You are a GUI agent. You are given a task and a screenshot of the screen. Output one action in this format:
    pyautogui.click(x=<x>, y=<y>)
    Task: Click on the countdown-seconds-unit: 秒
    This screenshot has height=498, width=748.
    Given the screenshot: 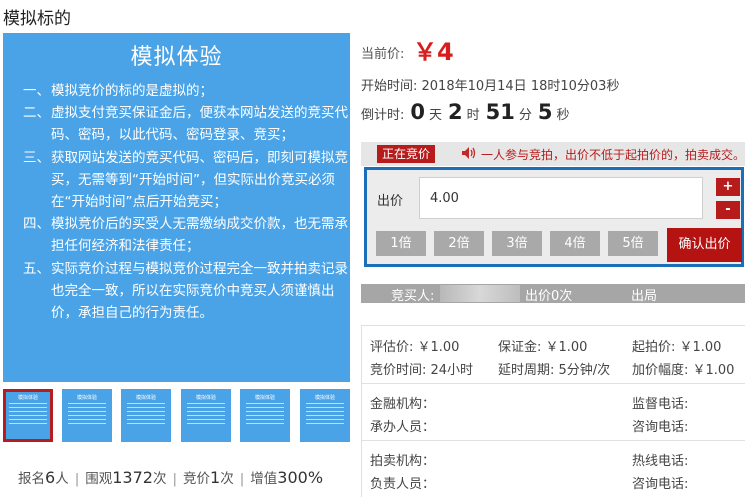 What is the action you would take?
    pyautogui.click(x=563, y=115)
    